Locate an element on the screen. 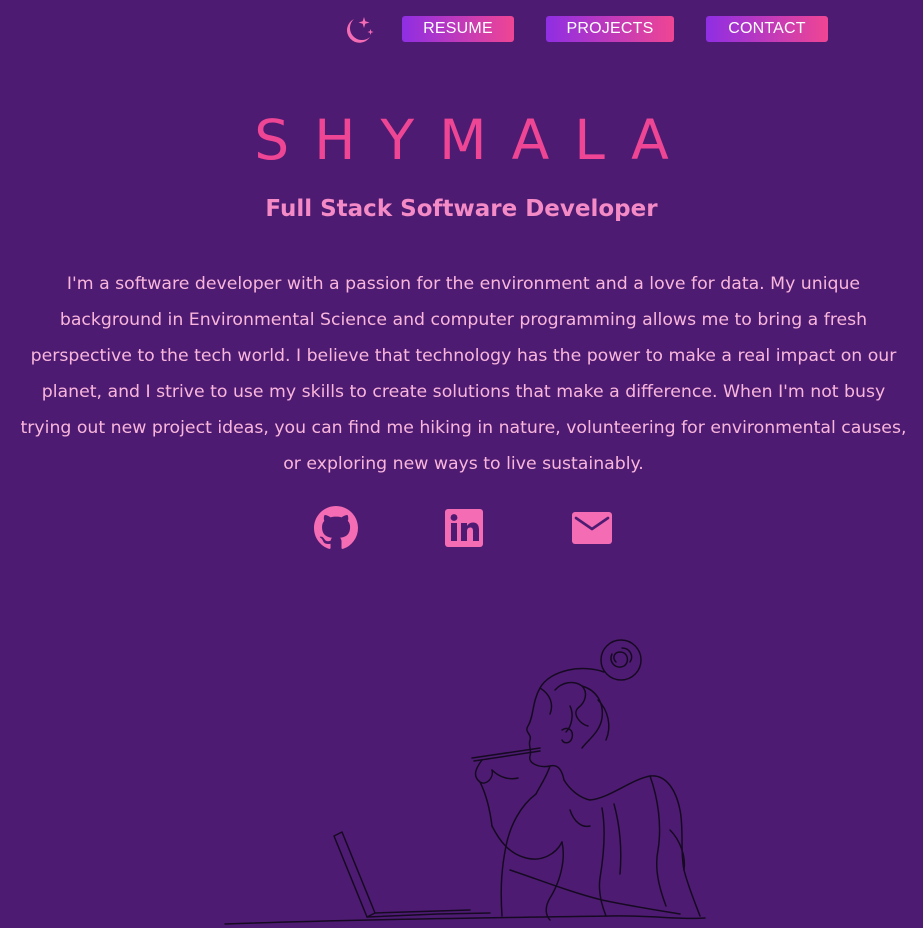 This screenshot has height=928, width=923. linkedin-icon is located at coordinates (464, 528).